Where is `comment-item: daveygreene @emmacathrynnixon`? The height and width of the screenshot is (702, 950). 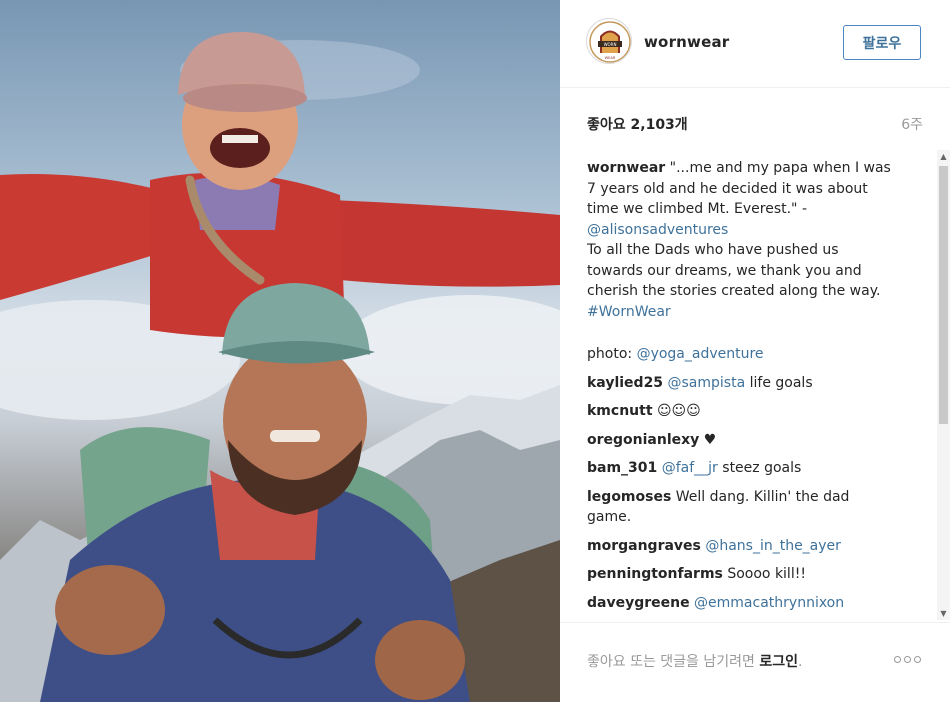 comment-item: daveygreene @emmacathrynnixon is located at coordinates (755, 603).